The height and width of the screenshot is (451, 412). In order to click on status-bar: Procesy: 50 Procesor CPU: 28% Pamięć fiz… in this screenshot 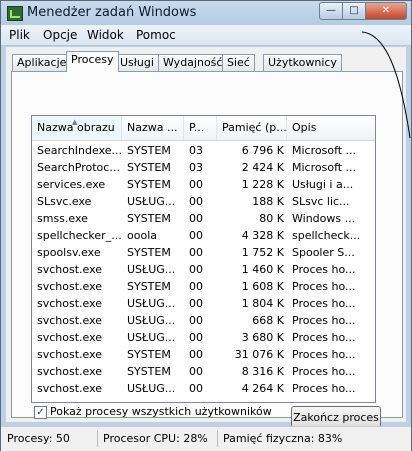, I will do `click(206, 438)`.